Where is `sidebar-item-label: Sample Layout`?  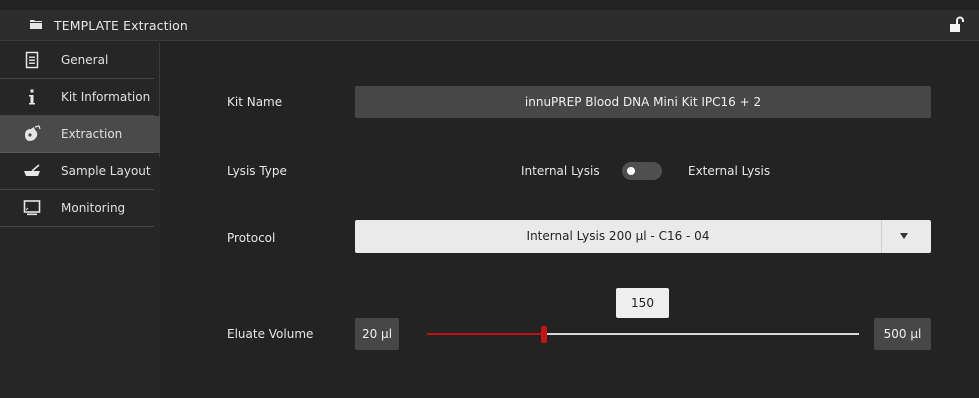 sidebar-item-label: Sample Layout is located at coordinates (106, 171).